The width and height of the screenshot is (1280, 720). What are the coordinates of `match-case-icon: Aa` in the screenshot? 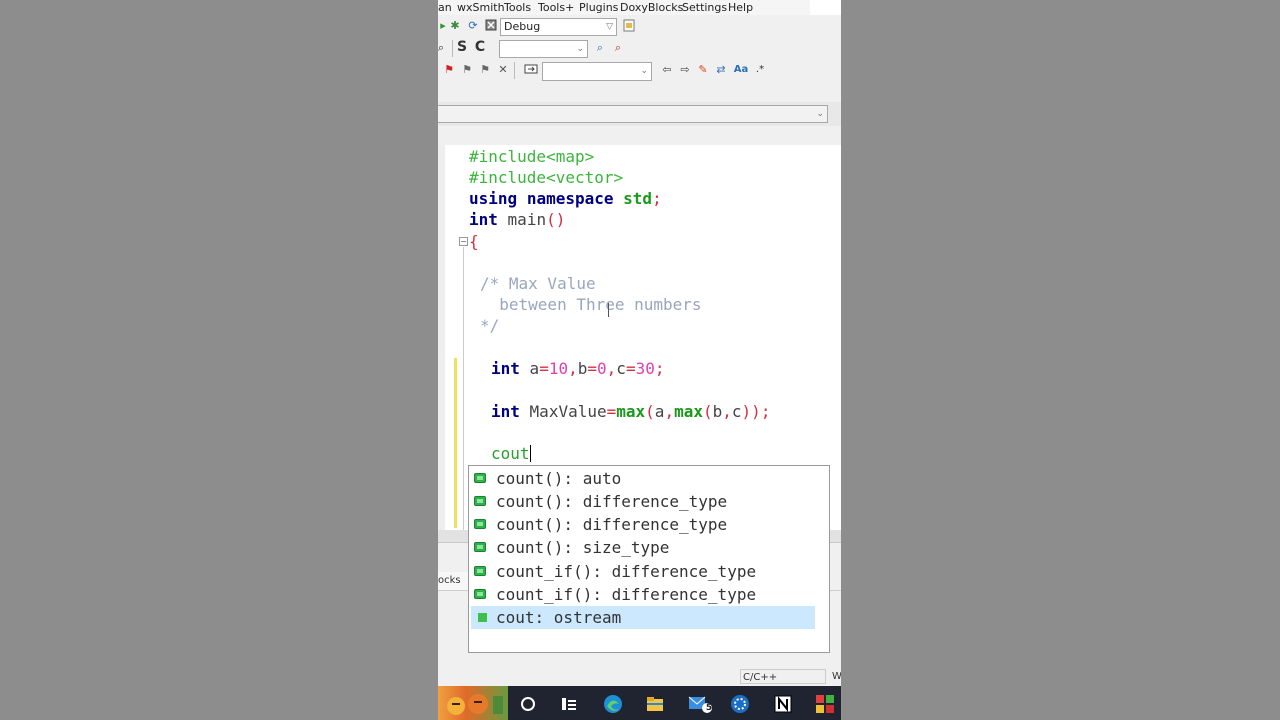 It's located at (741, 70).